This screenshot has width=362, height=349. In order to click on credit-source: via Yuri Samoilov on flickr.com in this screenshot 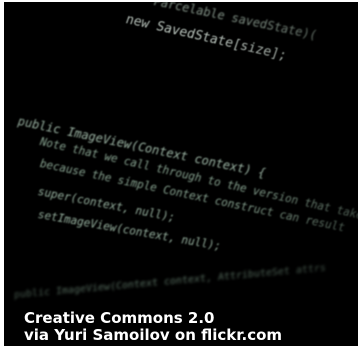, I will do `click(153, 335)`.